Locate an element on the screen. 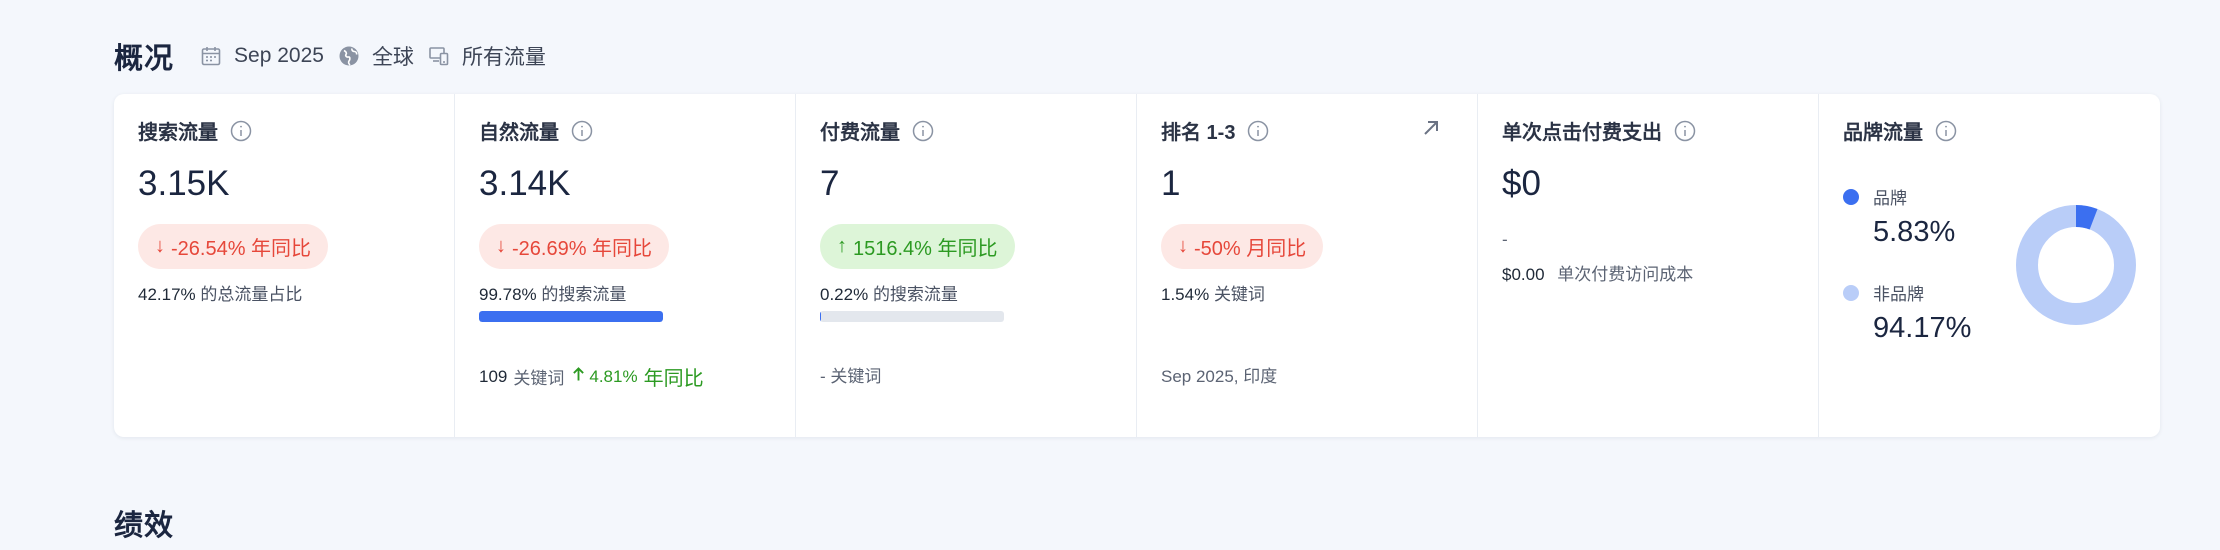  brand-legend-item: 品牌 is located at coordinates (1875, 196).